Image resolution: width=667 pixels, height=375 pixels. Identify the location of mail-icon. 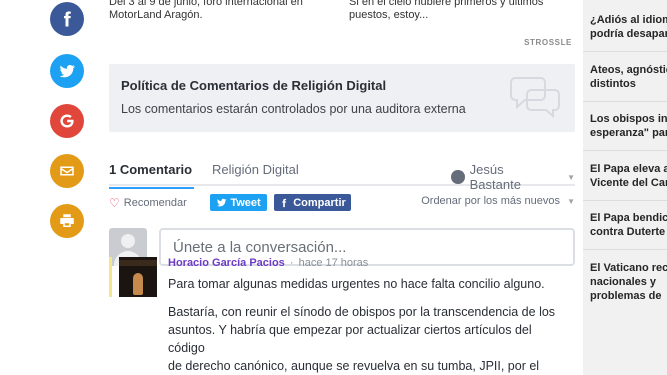
(67, 171).